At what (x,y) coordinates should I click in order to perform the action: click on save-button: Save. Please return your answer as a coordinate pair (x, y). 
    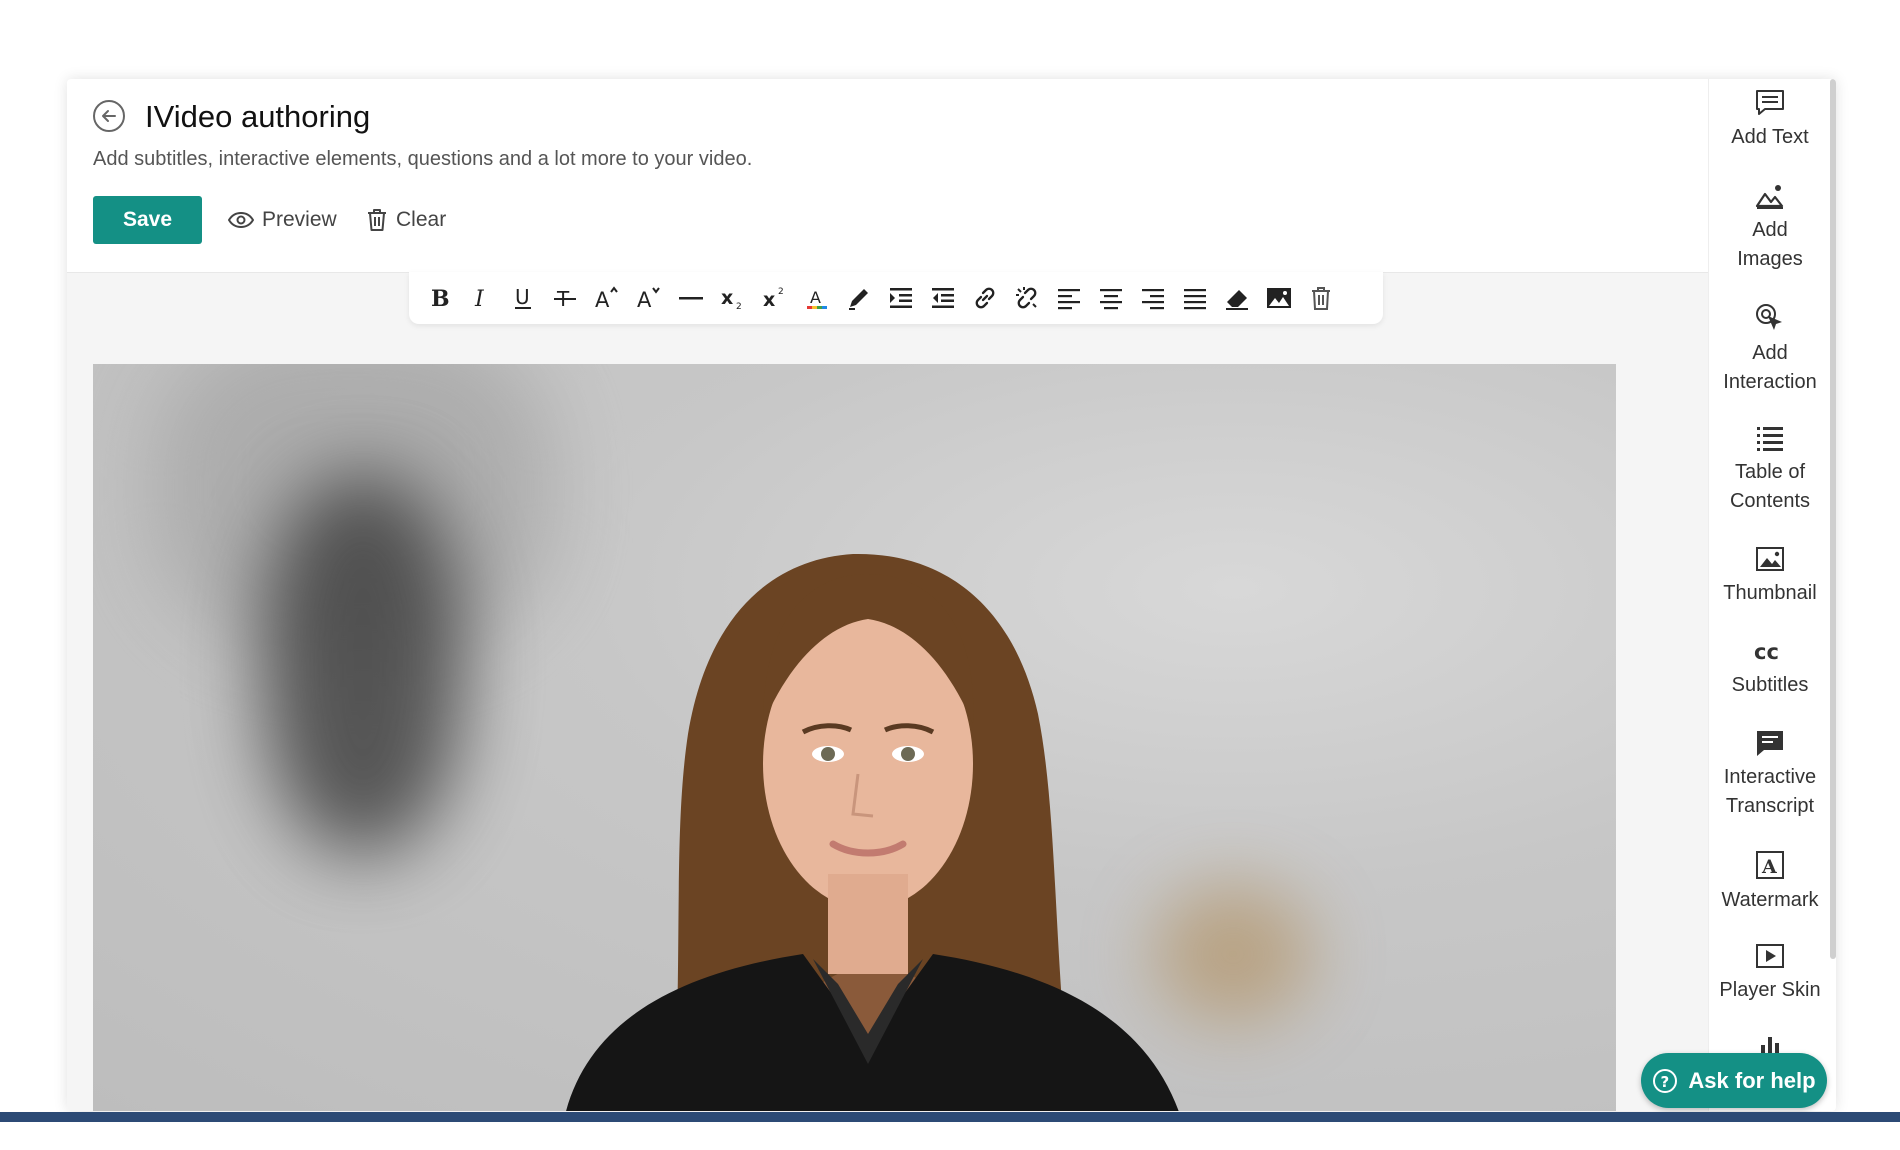
    Looking at the image, I should click on (147, 220).